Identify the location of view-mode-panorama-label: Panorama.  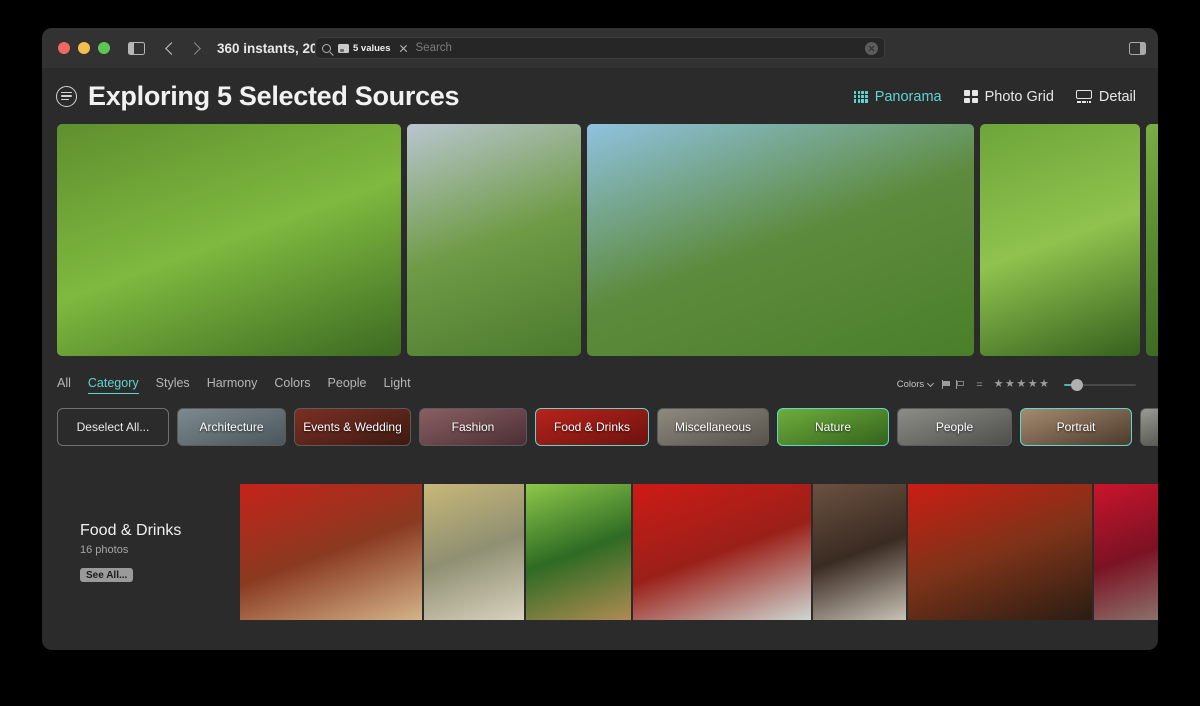
(908, 96).